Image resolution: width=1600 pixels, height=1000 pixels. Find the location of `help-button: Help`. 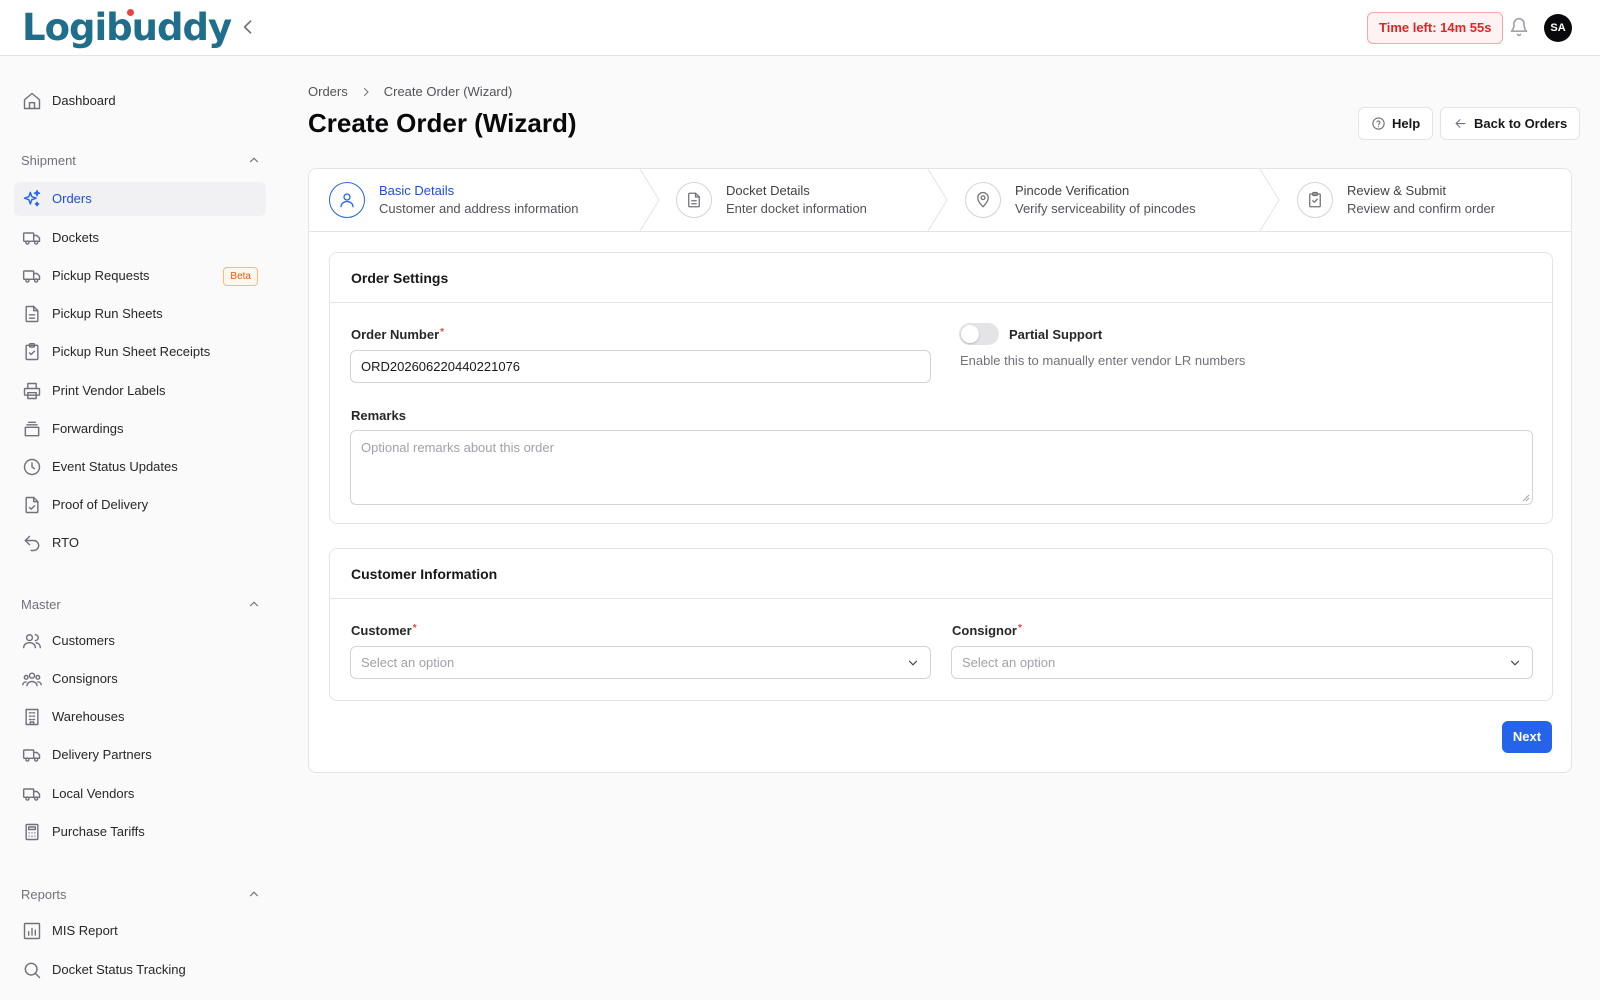

help-button: Help is located at coordinates (1396, 123).